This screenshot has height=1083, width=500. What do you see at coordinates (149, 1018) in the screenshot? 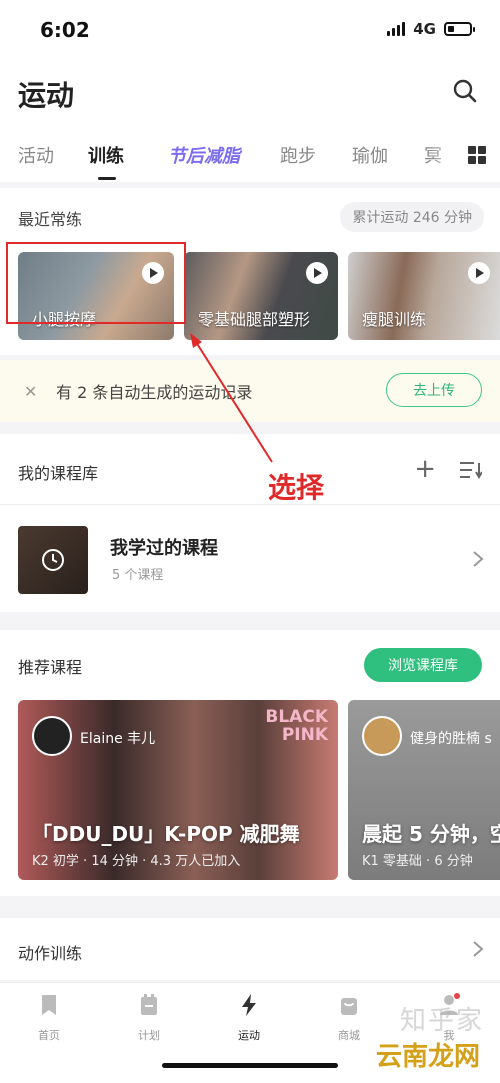
I see `nav-plan: 计划` at bounding box center [149, 1018].